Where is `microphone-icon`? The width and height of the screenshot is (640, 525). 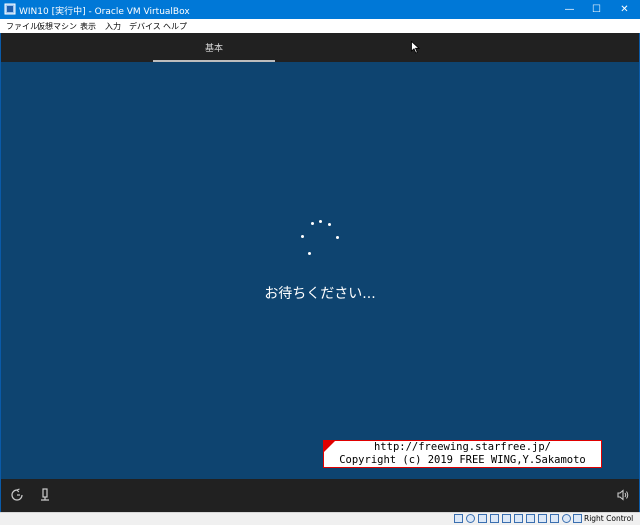 microphone-icon is located at coordinates (46, 495).